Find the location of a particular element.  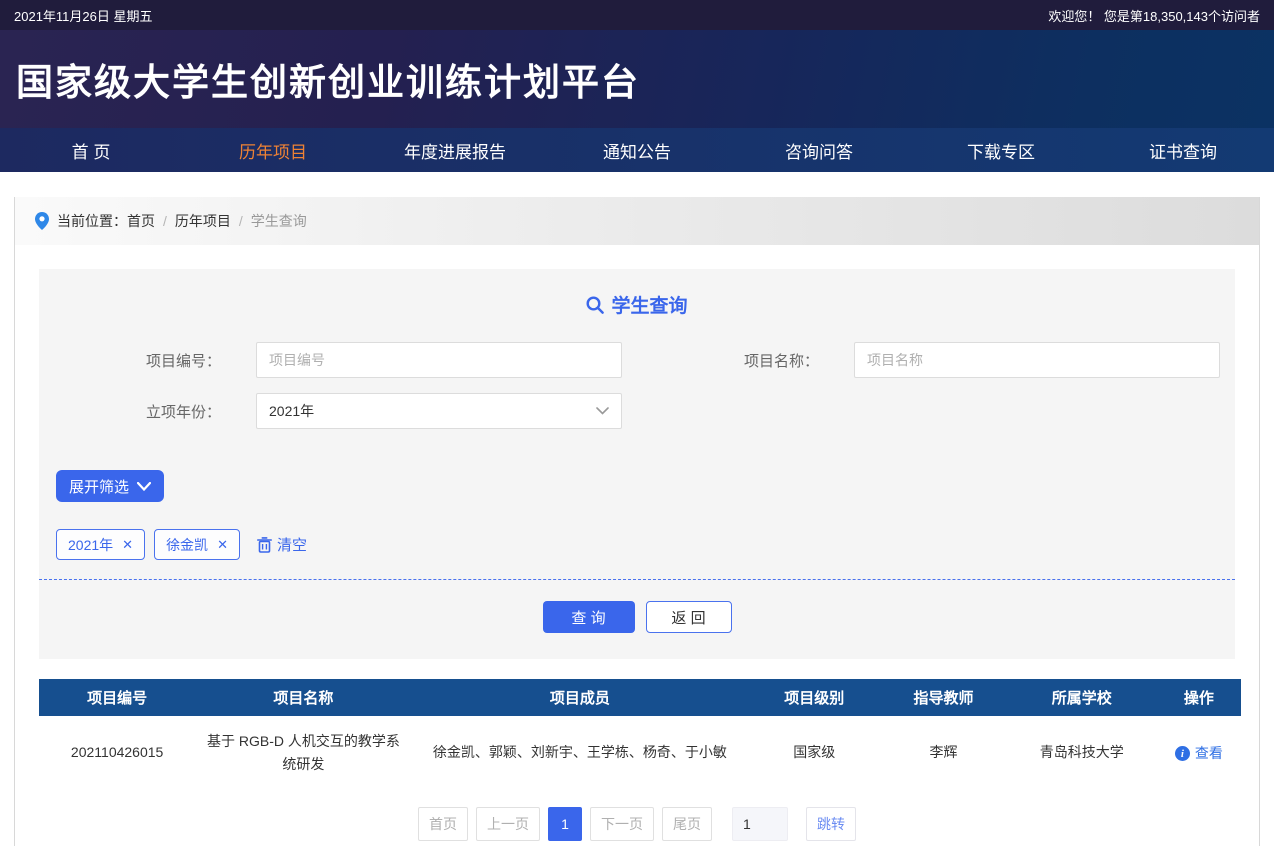

nav-item-home: 首 页 is located at coordinates (91, 150).